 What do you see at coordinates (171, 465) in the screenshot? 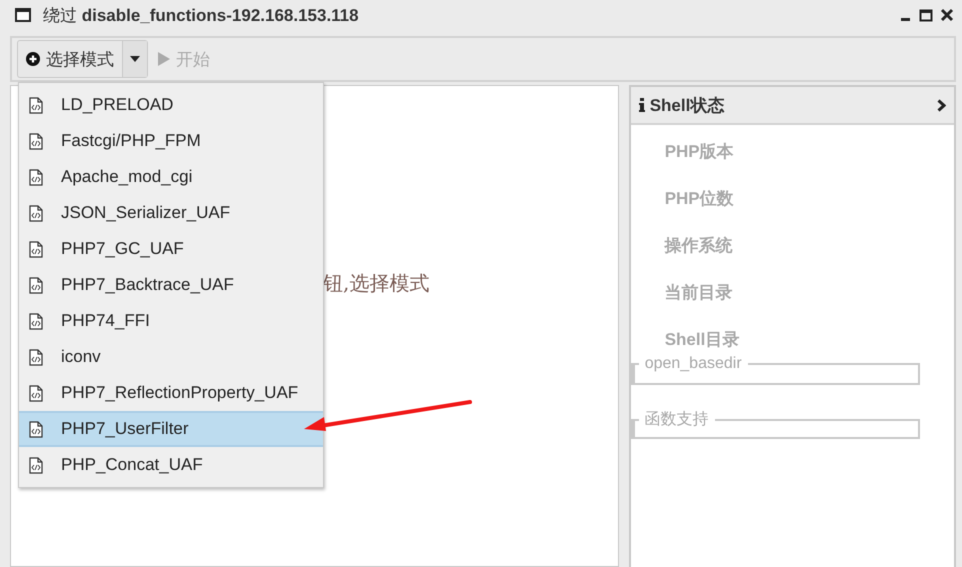
I see `menu-item: PHP_Concat_UAF` at bounding box center [171, 465].